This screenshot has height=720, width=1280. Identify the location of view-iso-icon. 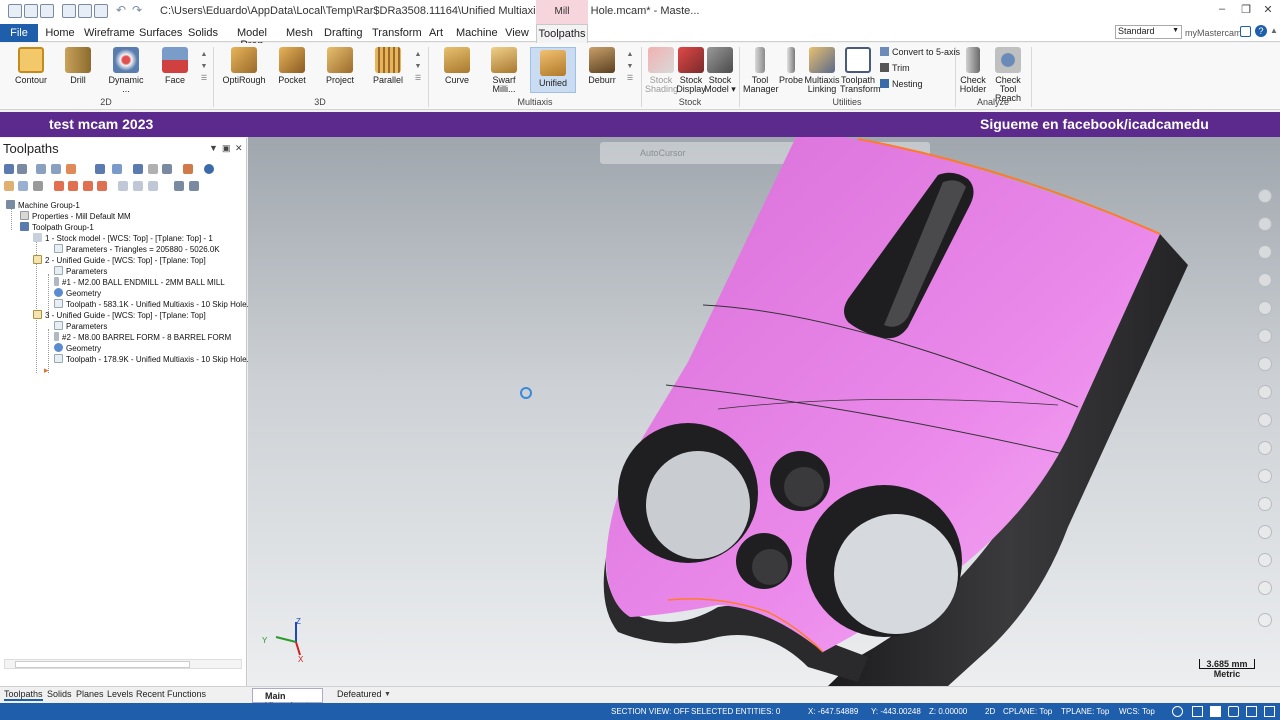
(1265, 392).